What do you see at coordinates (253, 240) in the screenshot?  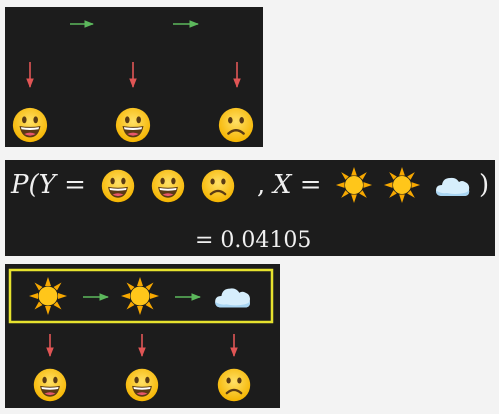 I see `probability-result: = 0.04105` at bounding box center [253, 240].